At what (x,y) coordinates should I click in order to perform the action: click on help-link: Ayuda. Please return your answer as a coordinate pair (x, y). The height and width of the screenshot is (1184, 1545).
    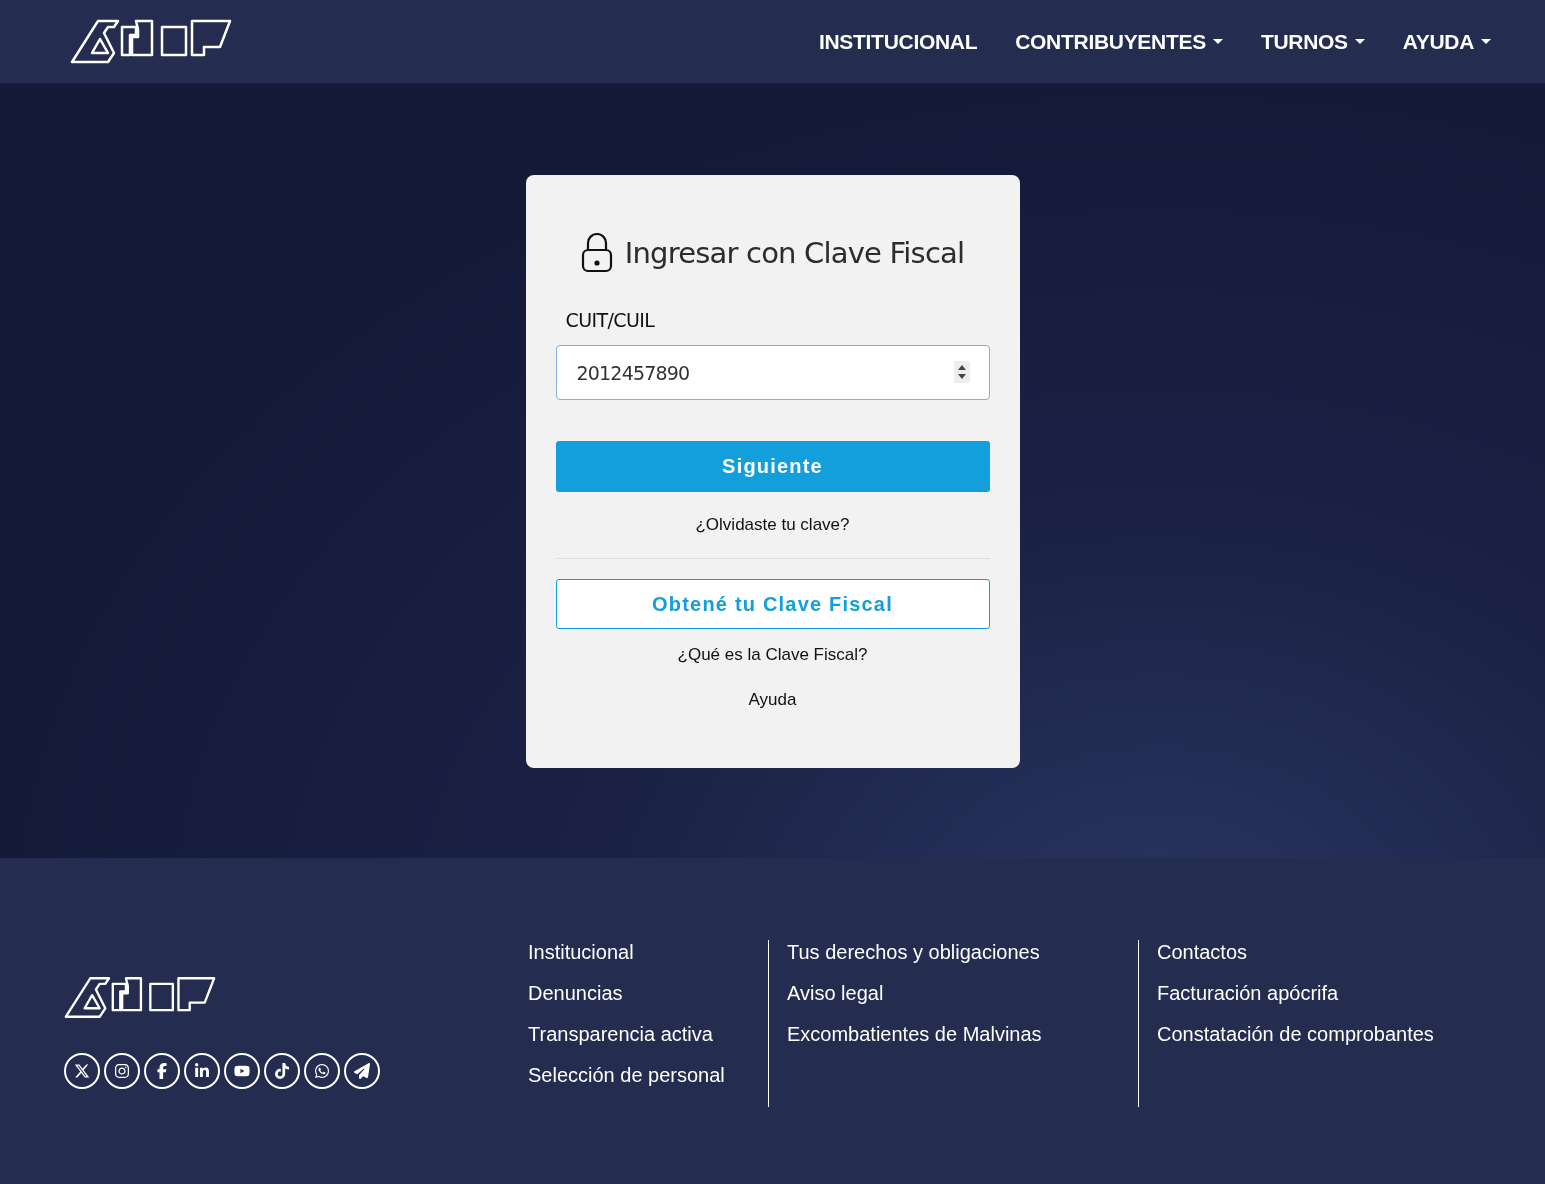
    Looking at the image, I should click on (772, 700).